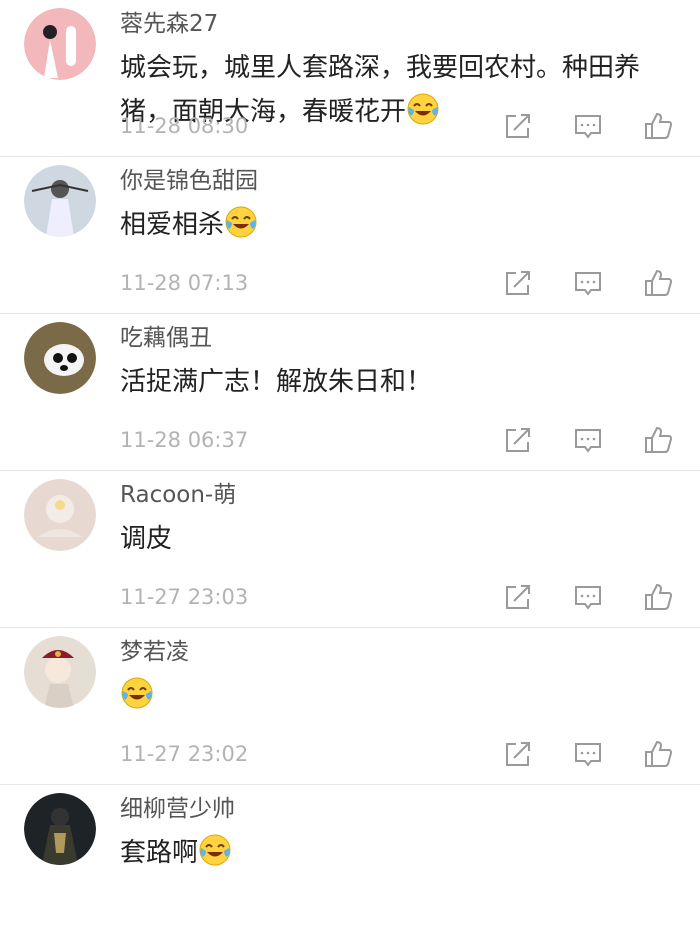 The height and width of the screenshot is (942, 700). Describe the element at coordinates (184, 754) in the screenshot. I see `timestamp: 11-27 23:02` at that location.